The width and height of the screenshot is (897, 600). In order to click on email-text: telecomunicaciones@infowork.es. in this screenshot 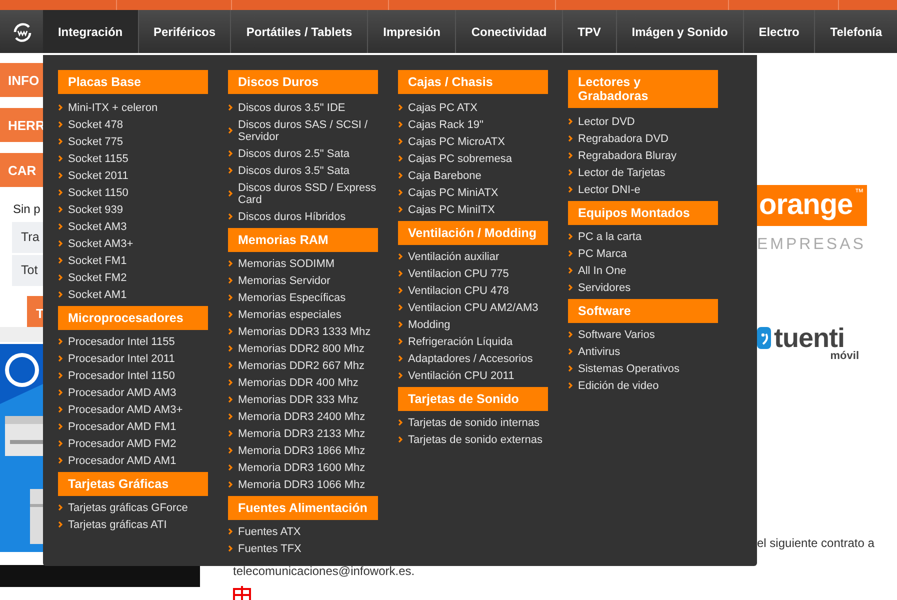, I will do `click(324, 571)`.